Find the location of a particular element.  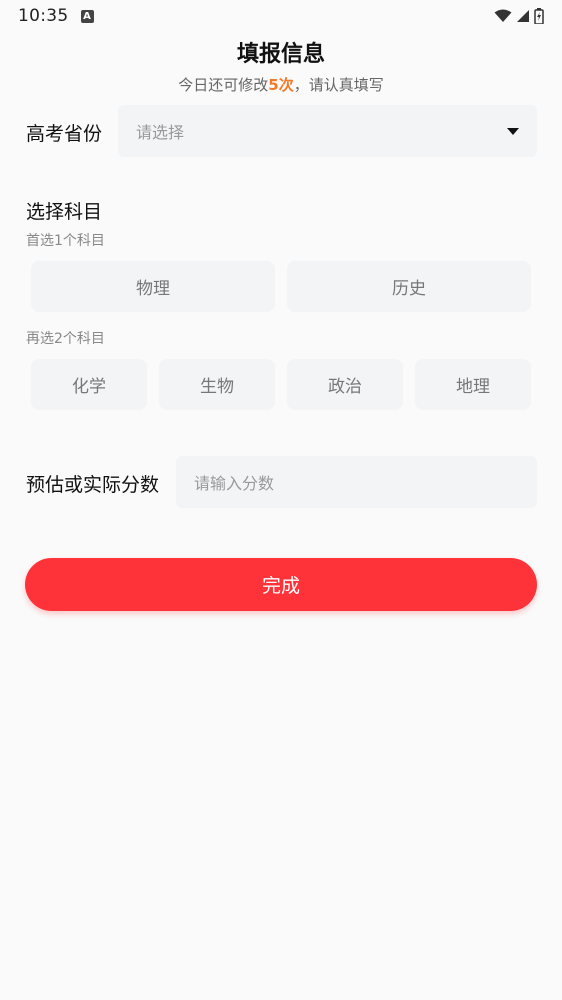

second-subject-hint: 再选2个科目 is located at coordinates (65, 339).